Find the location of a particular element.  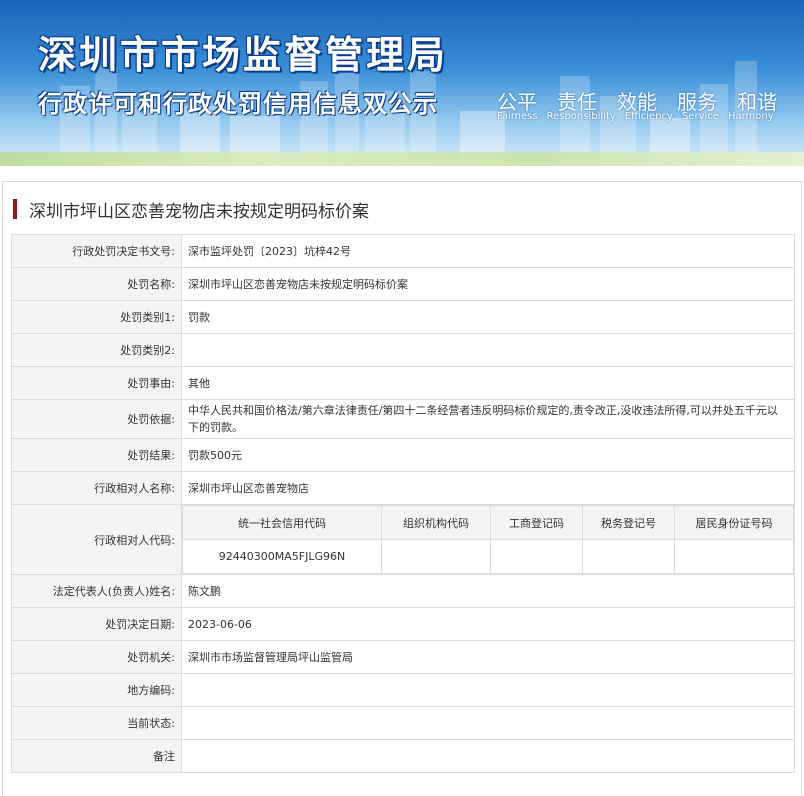

row-label: 处罚类别2: is located at coordinates (96, 350).